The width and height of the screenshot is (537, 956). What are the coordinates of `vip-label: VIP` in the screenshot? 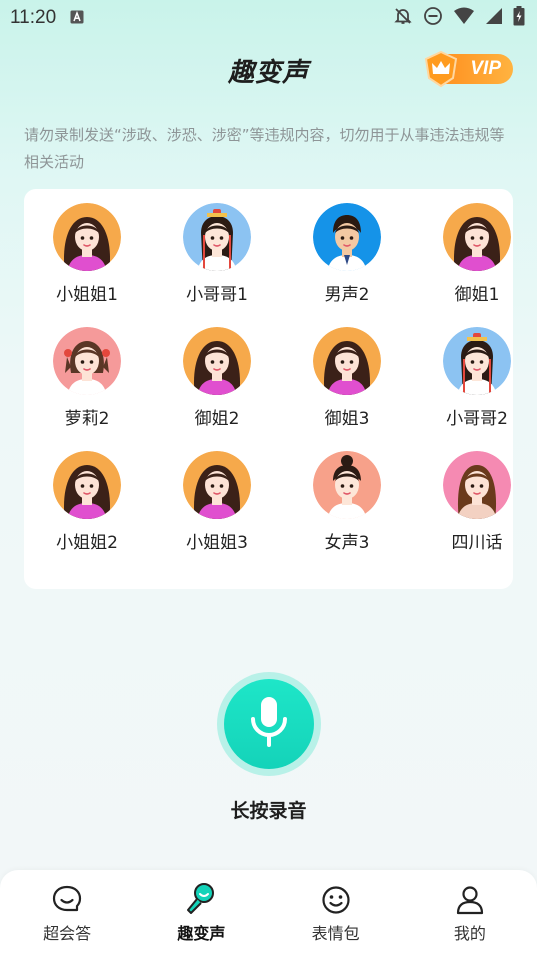 It's located at (485, 68).